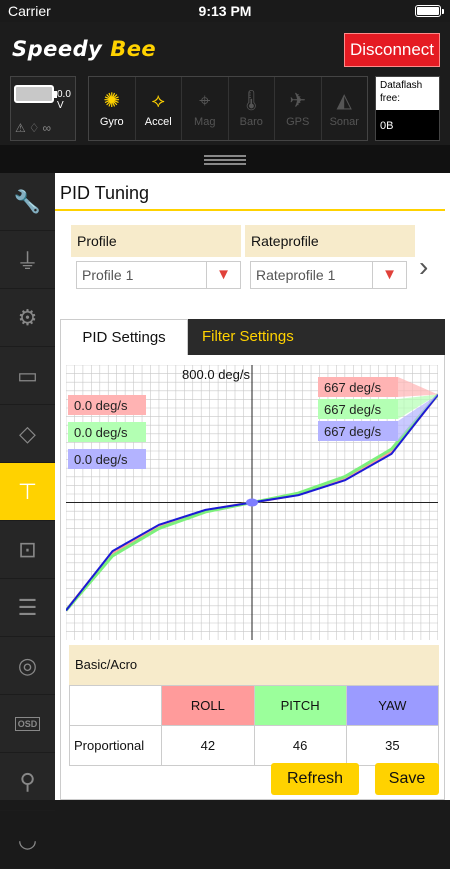 The width and height of the screenshot is (450, 869). Describe the element at coordinates (225, 11) in the screenshot. I see `clock: 9:13 PM` at that location.